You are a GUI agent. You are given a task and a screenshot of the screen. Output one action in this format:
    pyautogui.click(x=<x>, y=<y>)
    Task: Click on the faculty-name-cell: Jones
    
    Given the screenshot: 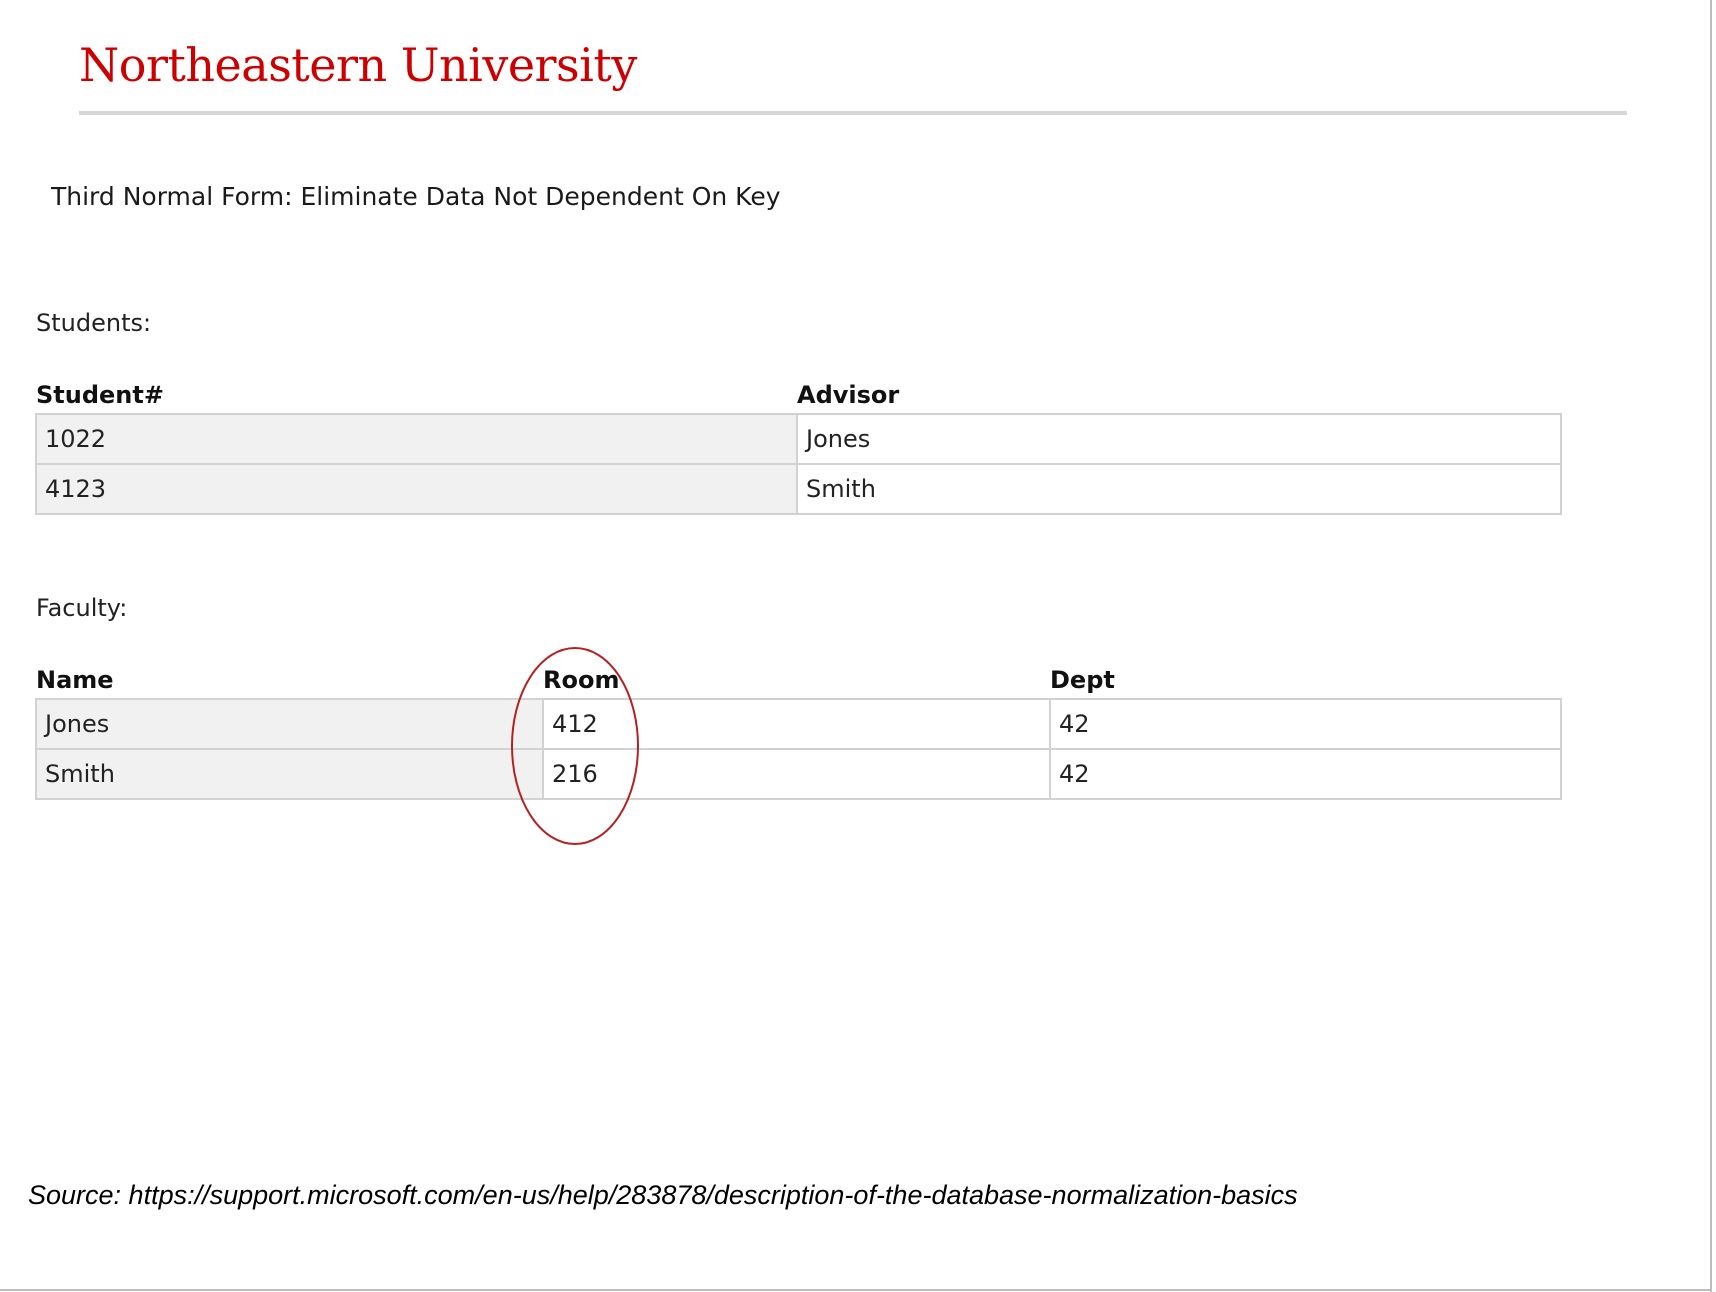 What is the action you would take?
    pyautogui.click(x=289, y=724)
    